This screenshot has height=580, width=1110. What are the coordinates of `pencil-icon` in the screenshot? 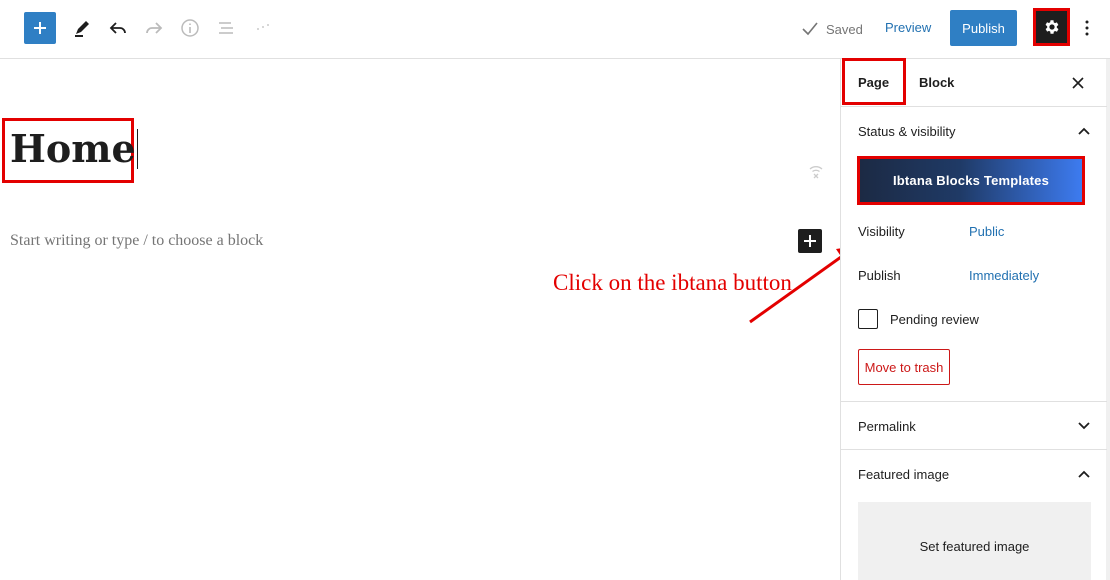 It's located at (82, 29).